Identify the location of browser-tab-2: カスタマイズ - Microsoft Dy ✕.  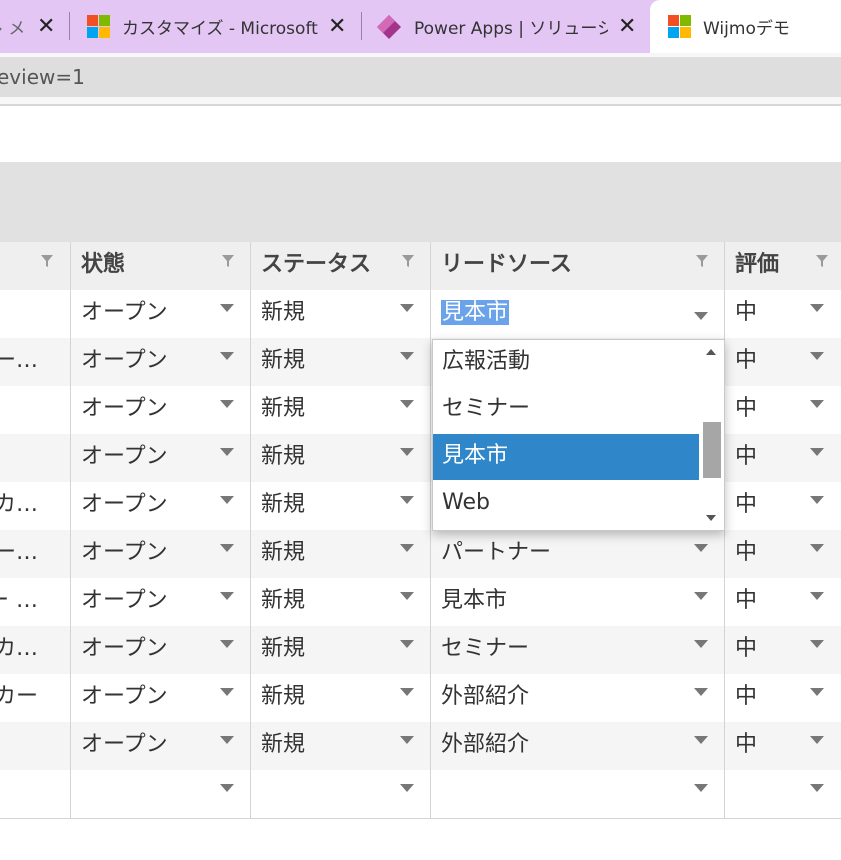
(216, 26).